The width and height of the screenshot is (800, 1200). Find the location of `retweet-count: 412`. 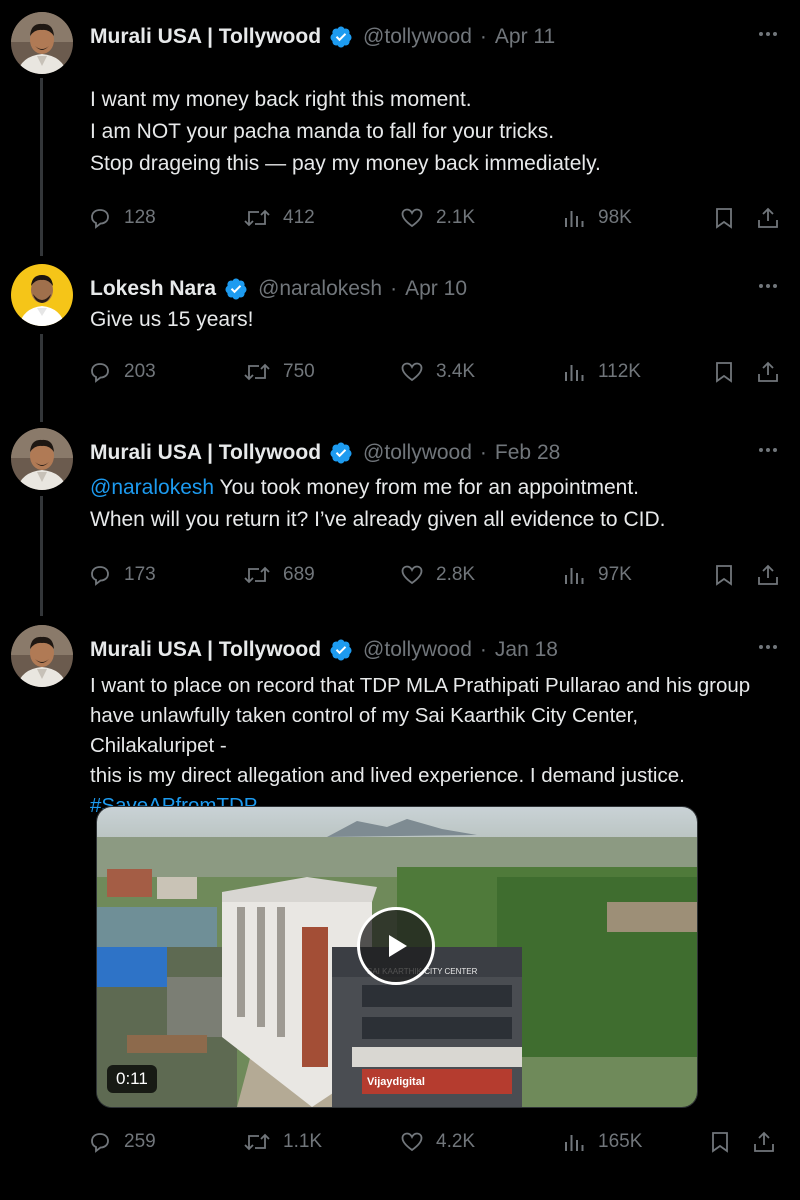

retweet-count: 412 is located at coordinates (299, 217).